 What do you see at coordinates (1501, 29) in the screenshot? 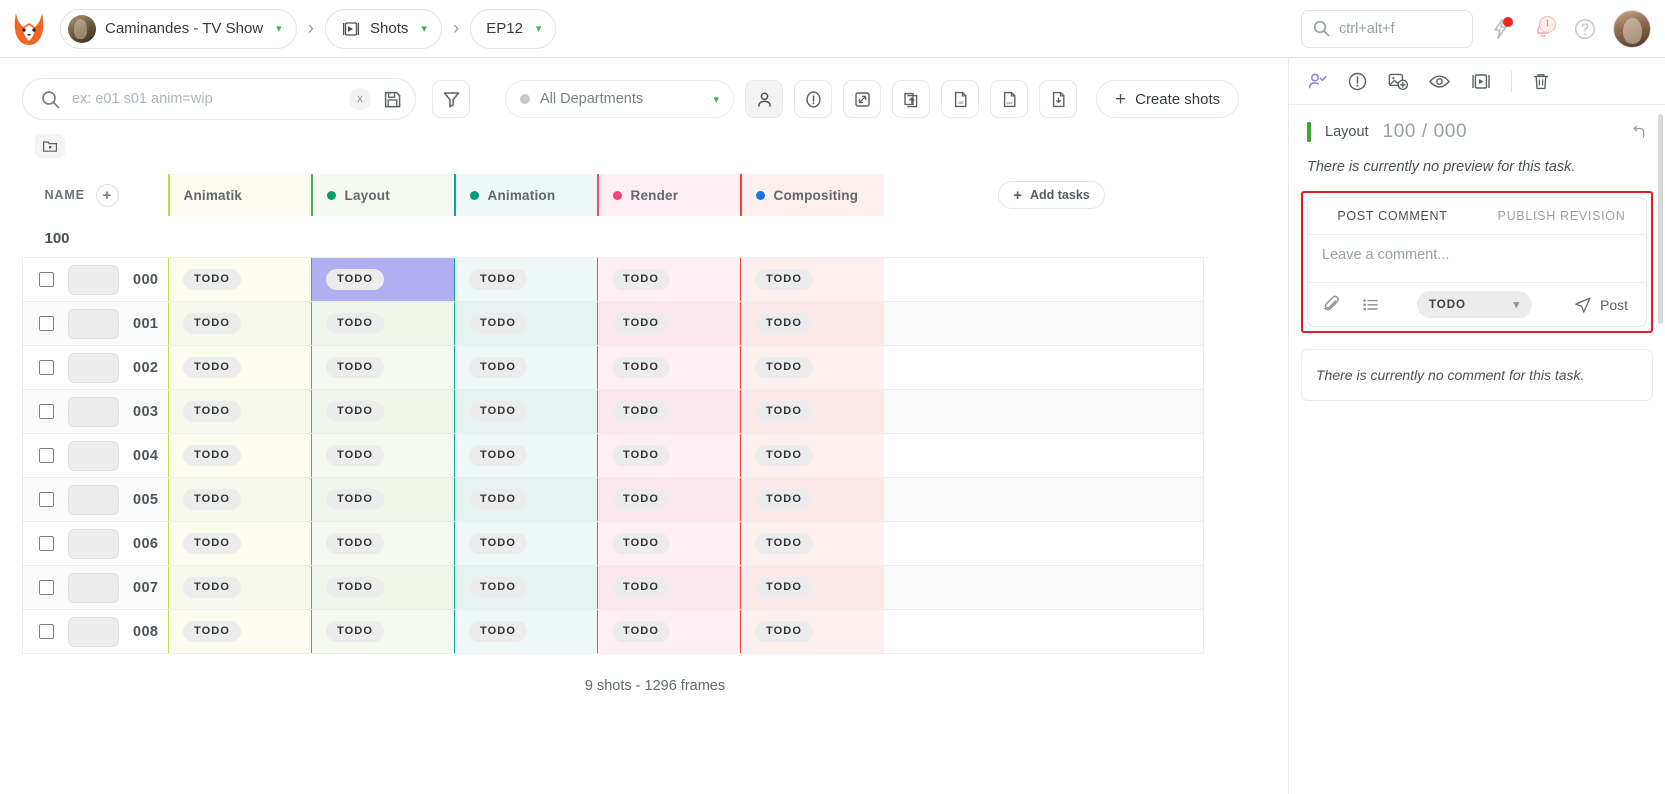
I see `quick-actions-button` at bounding box center [1501, 29].